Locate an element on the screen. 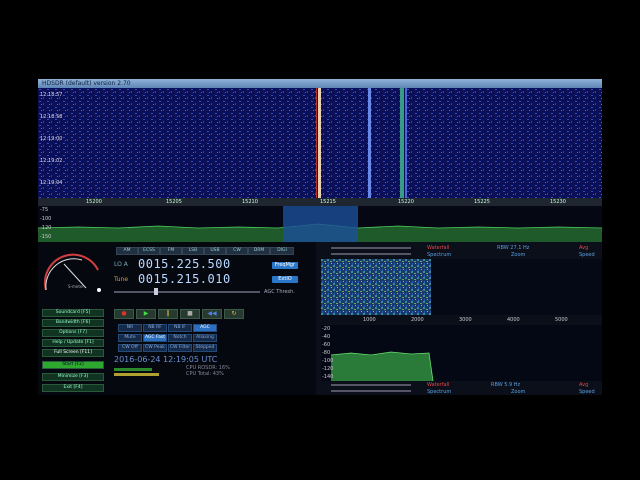  zoom-freq-axis: 1000 2000 3000 4000 5000 is located at coordinates (461, 321).